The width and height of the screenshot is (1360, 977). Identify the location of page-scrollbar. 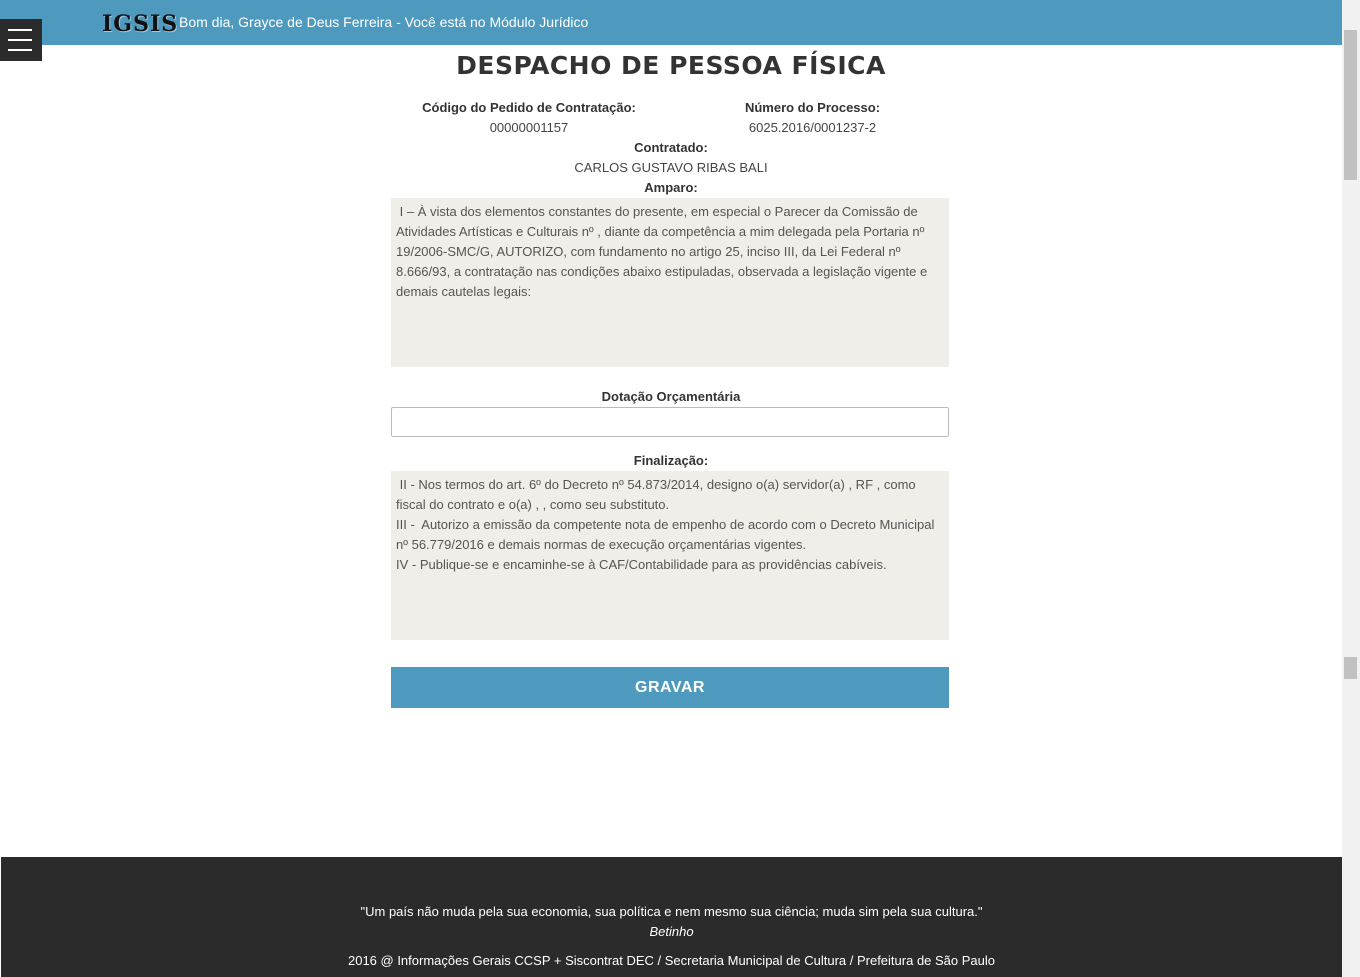
(1351, 488).